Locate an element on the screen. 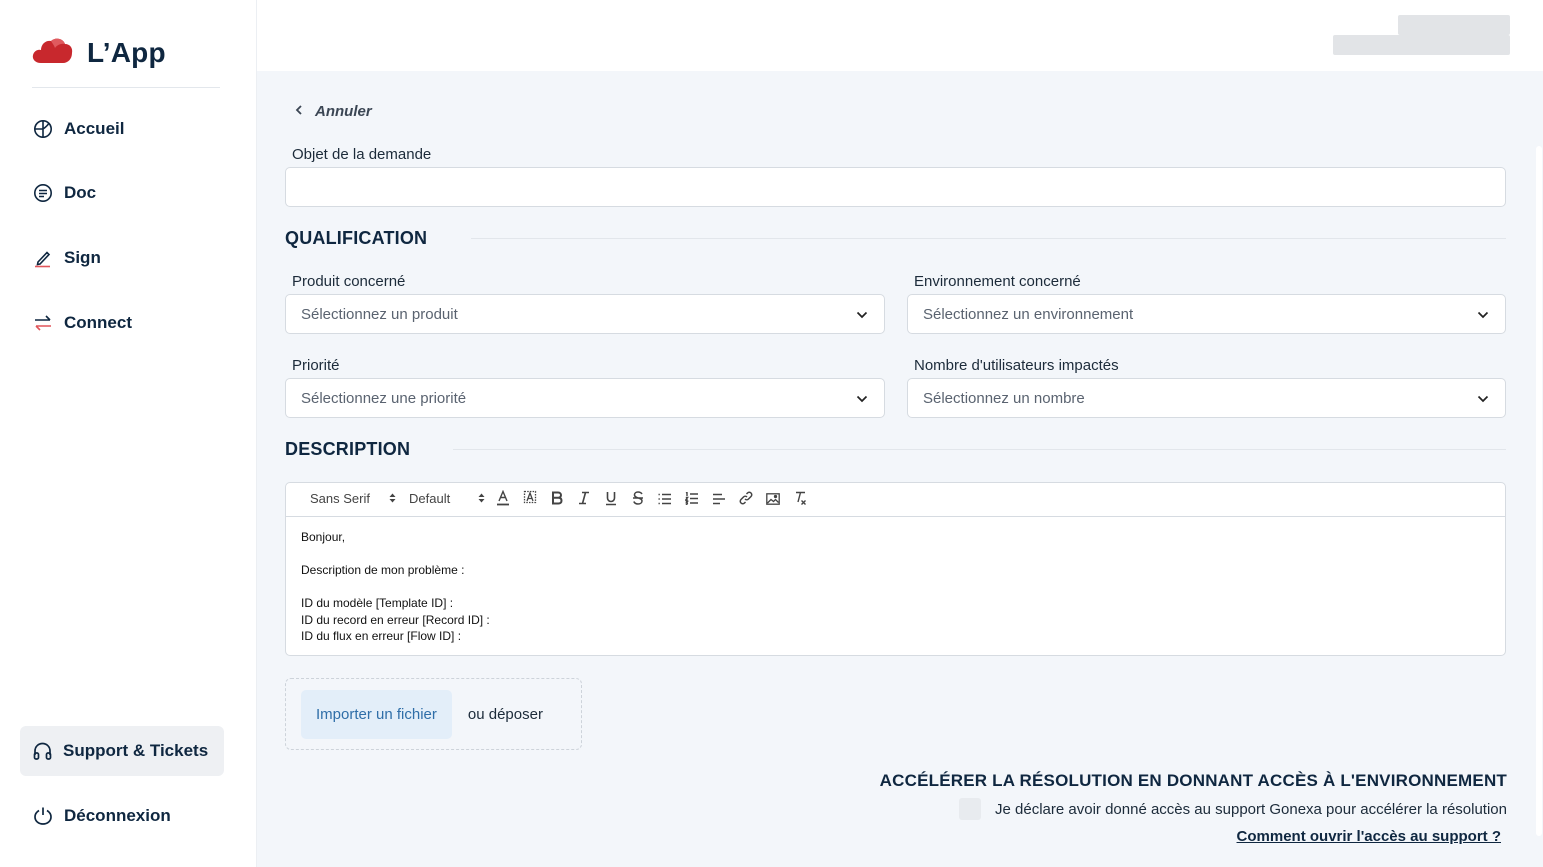 Image resolution: width=1543 pixels, height=867 pixels. italic-icon is located at coordinates (584, 499).